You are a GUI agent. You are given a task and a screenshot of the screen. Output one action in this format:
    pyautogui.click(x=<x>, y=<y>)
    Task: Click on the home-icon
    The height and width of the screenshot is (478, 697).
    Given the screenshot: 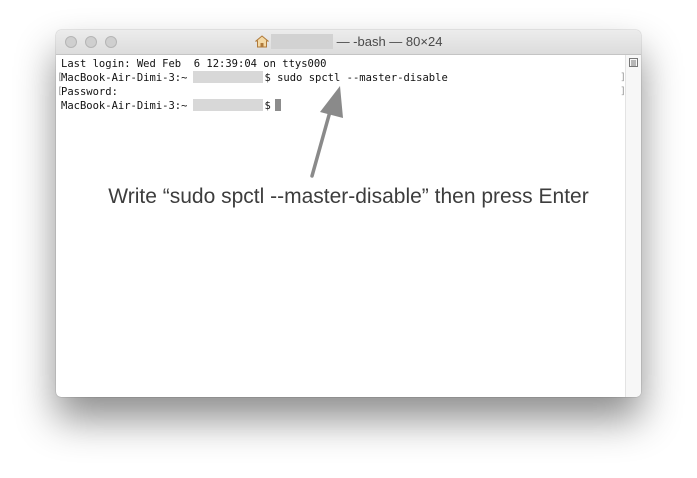 What is the action you would take?
    pyautogui.click(x=261, y=41)
    